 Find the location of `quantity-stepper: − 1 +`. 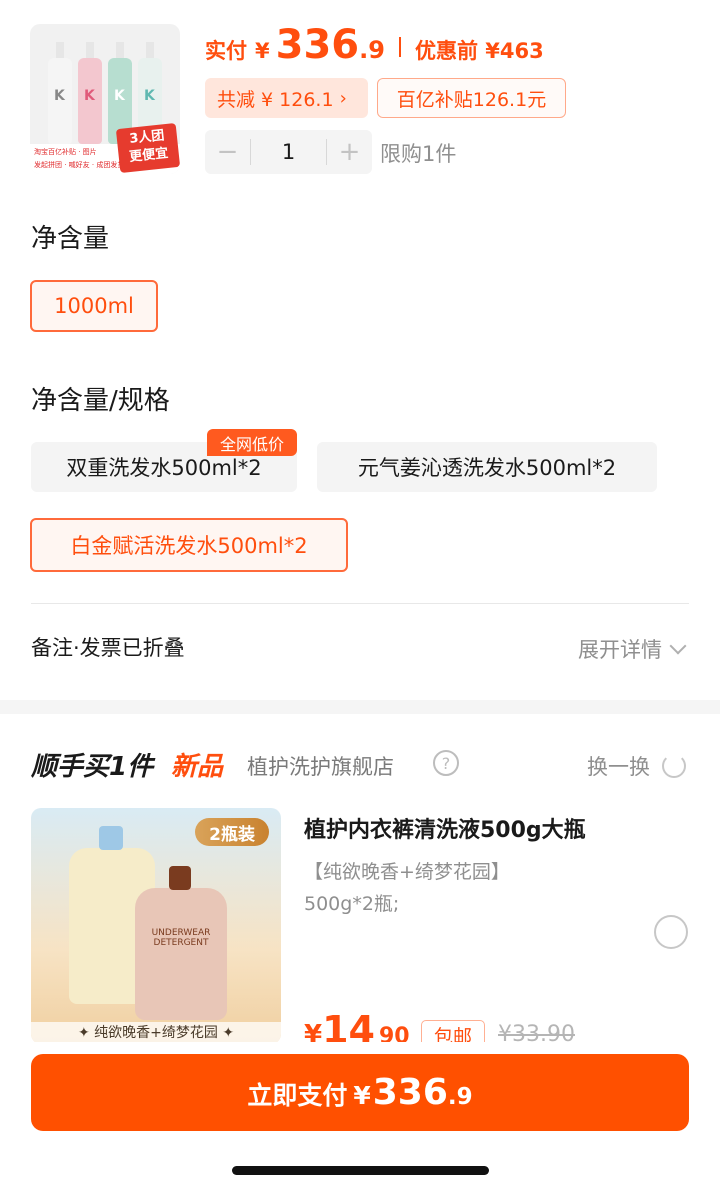

quantity-stepper: − 1 + is located at coordinates (288, 152).